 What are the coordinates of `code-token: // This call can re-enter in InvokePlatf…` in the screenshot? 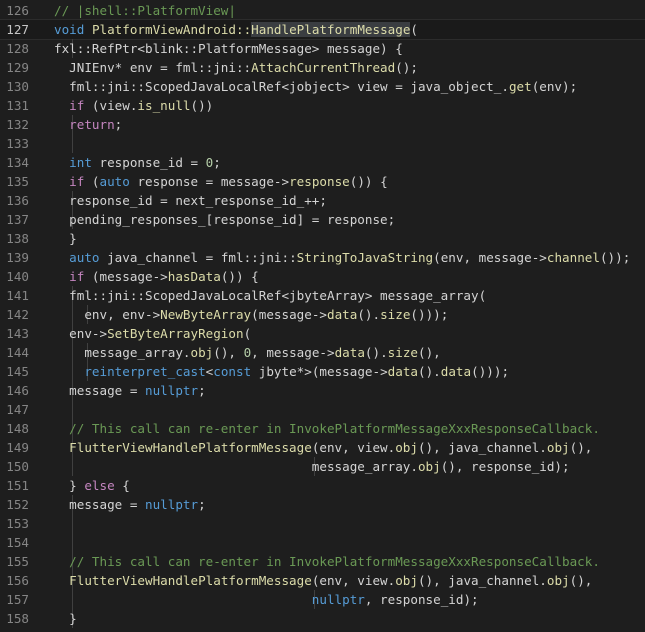 It's located at (327, 428).